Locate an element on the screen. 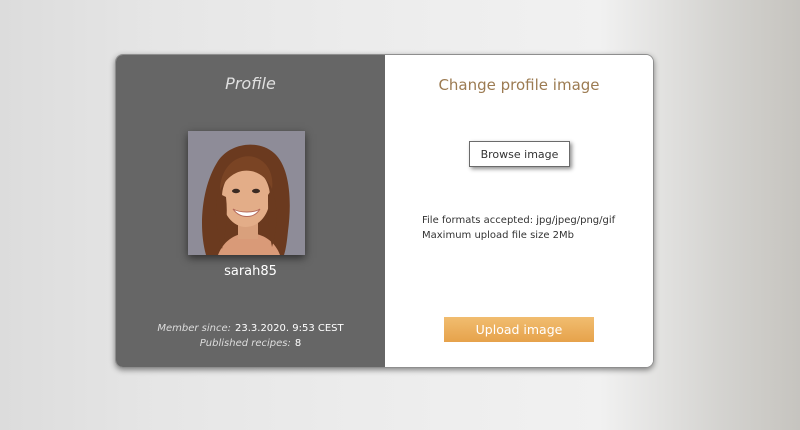 This screenshot has width=800, height=430. member-since-value: 23.3.2020. 9:53 CEST is located at coordinates (289, 328).